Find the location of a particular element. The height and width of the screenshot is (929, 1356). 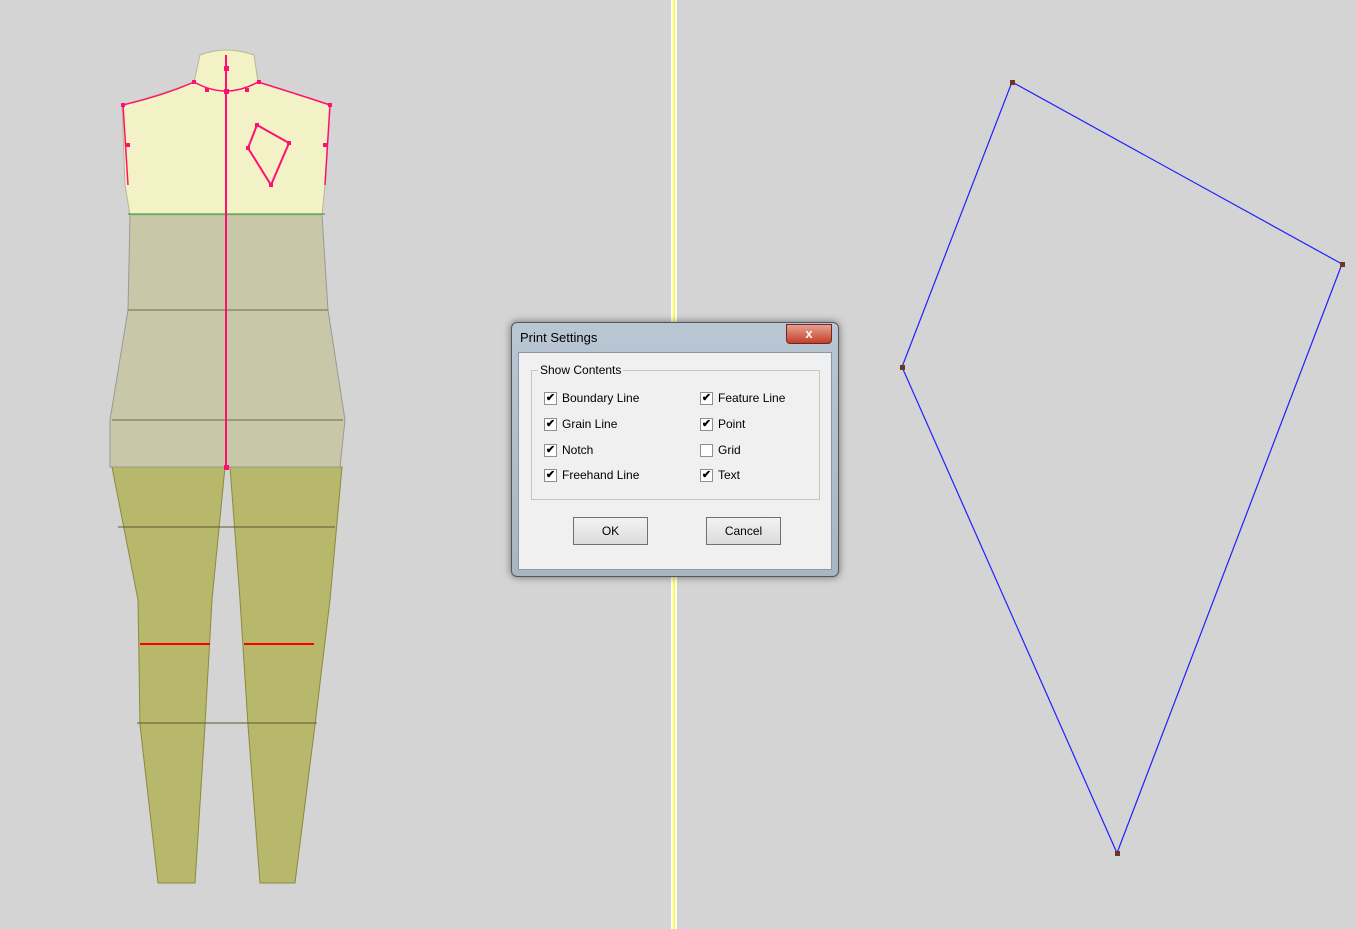

checkbox-grain-line: ✔ Grain Line is located at coordinates (580, 424).